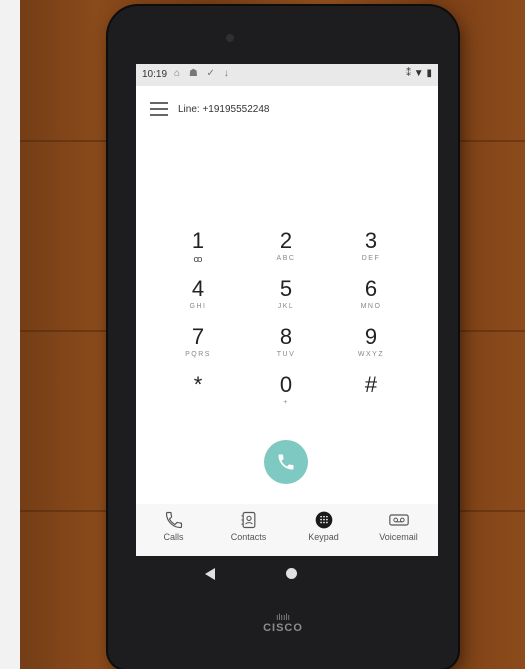 Image resolution: width=525 pixels, height=669 pixels. I want to click on key-digit: 3, so click(371, 240).